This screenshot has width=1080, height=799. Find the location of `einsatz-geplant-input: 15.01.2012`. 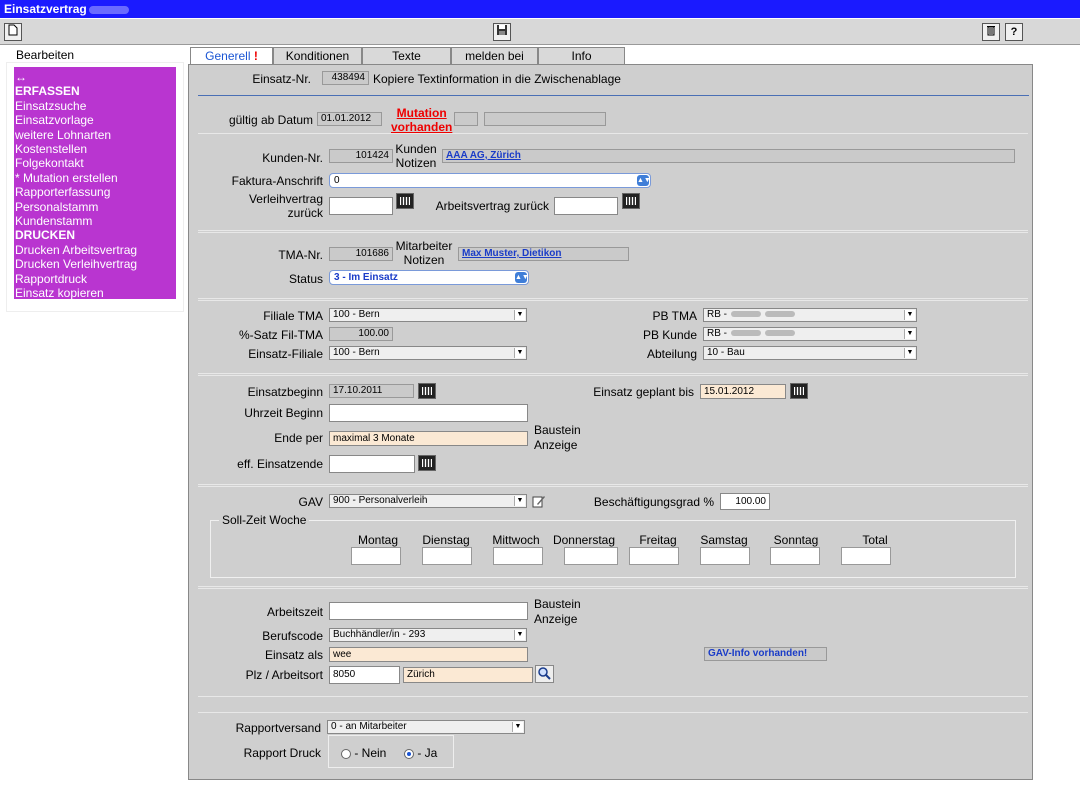

einsatz-geplant-input: 15.01.2012 is located at coordinates (743, 391).